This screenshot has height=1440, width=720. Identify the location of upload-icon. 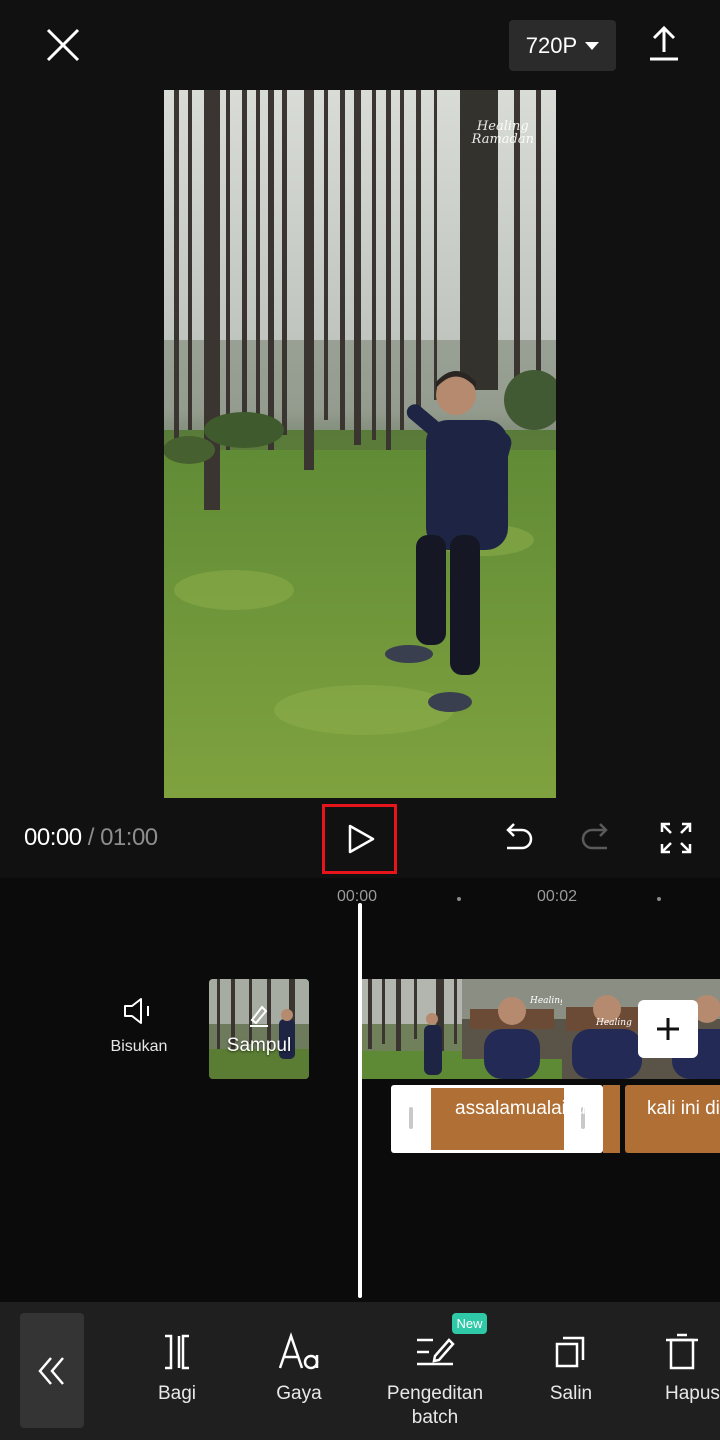
(664, 43).